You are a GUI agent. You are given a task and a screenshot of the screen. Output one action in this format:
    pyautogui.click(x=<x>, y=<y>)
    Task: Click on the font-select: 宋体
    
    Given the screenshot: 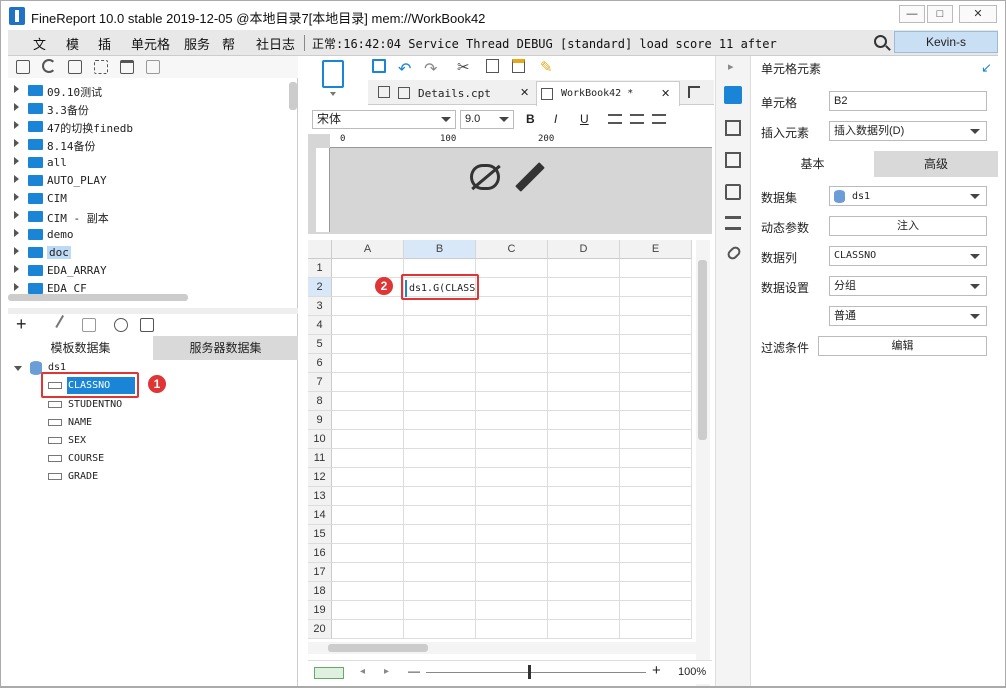 What is the action you would take?
    pyautogui.click(x=384, y=119)
    